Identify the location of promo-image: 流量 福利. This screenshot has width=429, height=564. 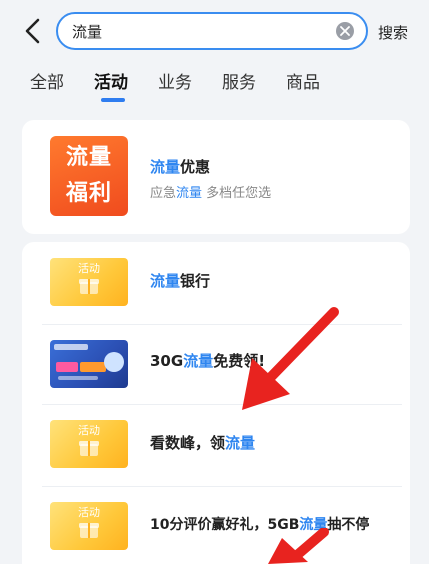
(89, 176).